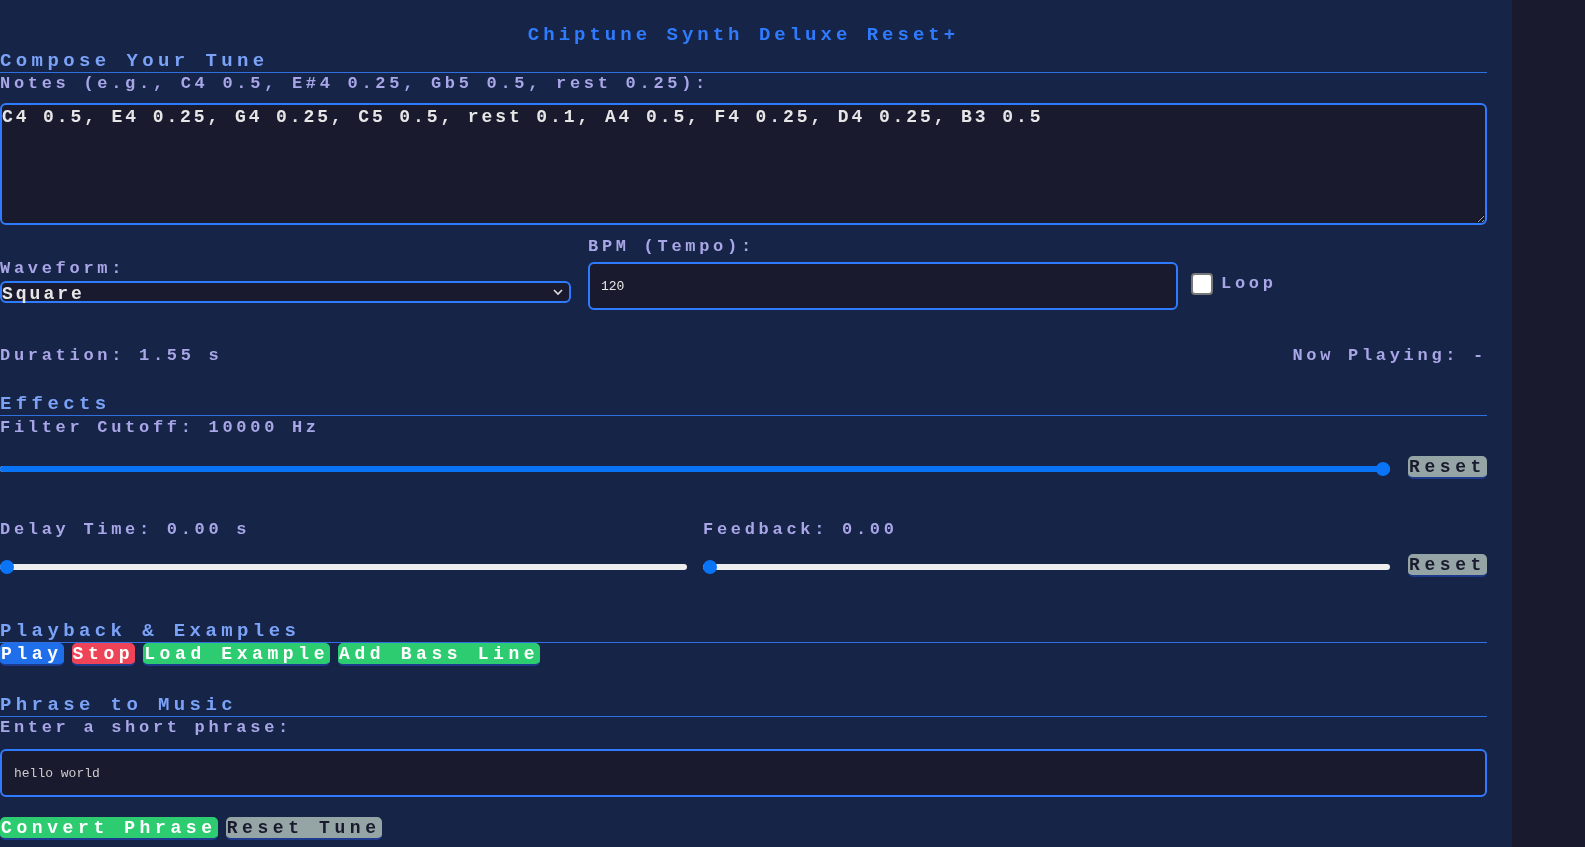 Image resolution: width=1585 pixels, height=847 pixels. Describe the element at coordinates (111, 356) in the screenshot. I see `field-label: Duration: 1.55 s` at that location.